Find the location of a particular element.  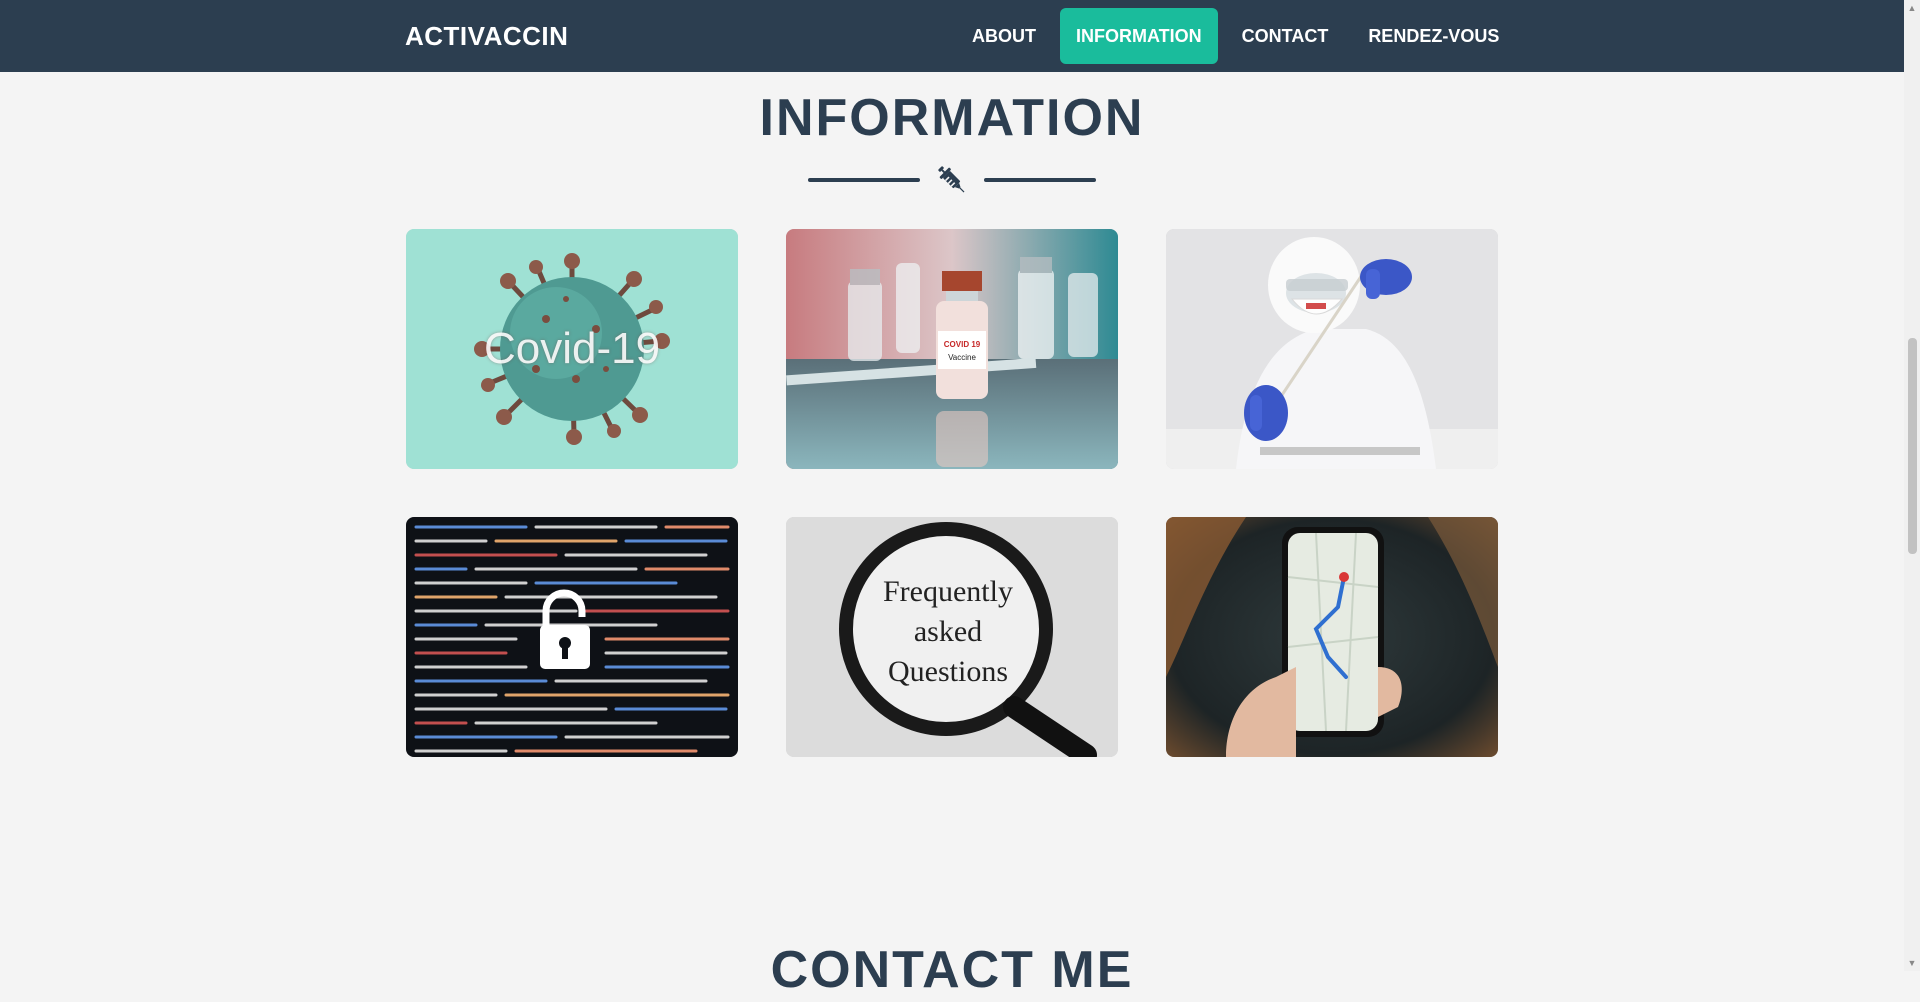

card-overlay: Covid-19 is located at coordinates (572, 349).